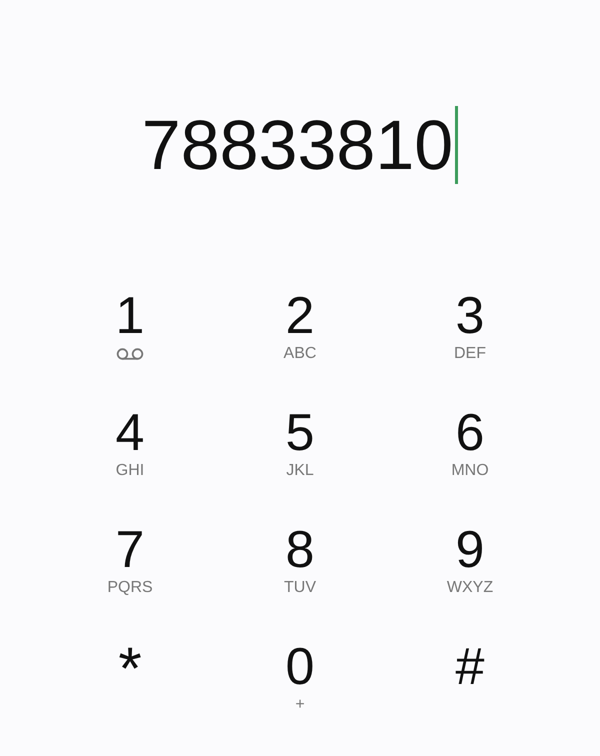 The width and height of the screenshot is (600, 756). What do you see at coordinates (470, 463) in the screenshot?
I see `dial-key: 6 MNO` at bounding box center [470, 463].